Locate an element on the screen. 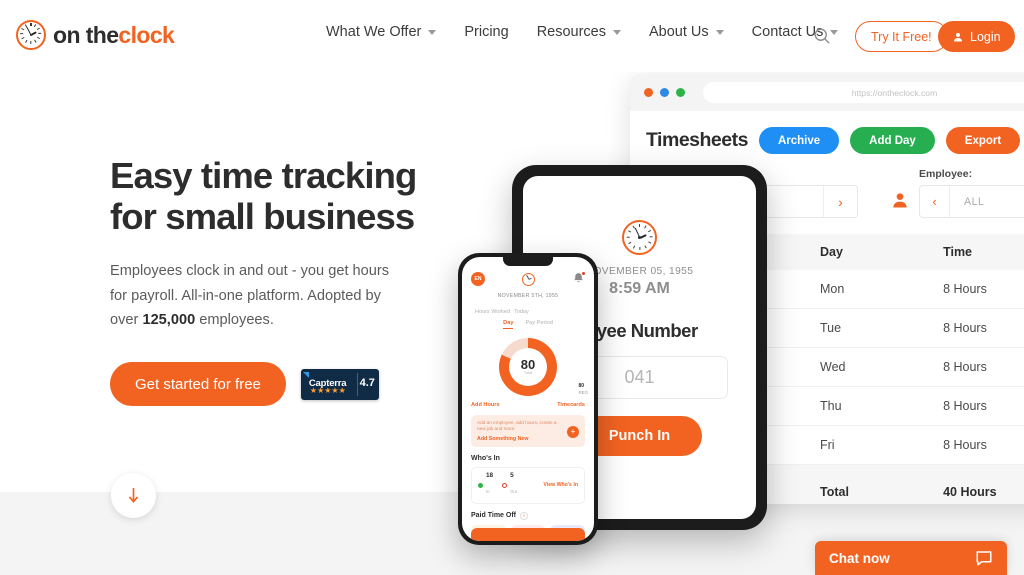 The height and width of the screenshot is (575, 1024). employee-select-wrap: Employee: ‹ ALL is located at coordinates (971, 193).